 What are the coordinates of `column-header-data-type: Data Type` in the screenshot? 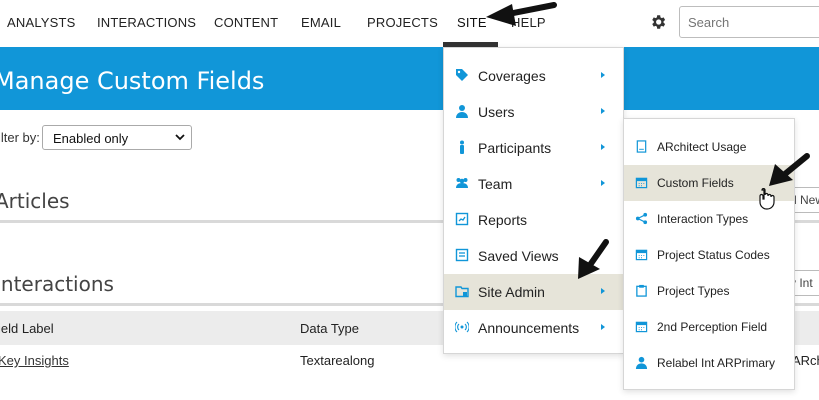 It's located at (329, 328).